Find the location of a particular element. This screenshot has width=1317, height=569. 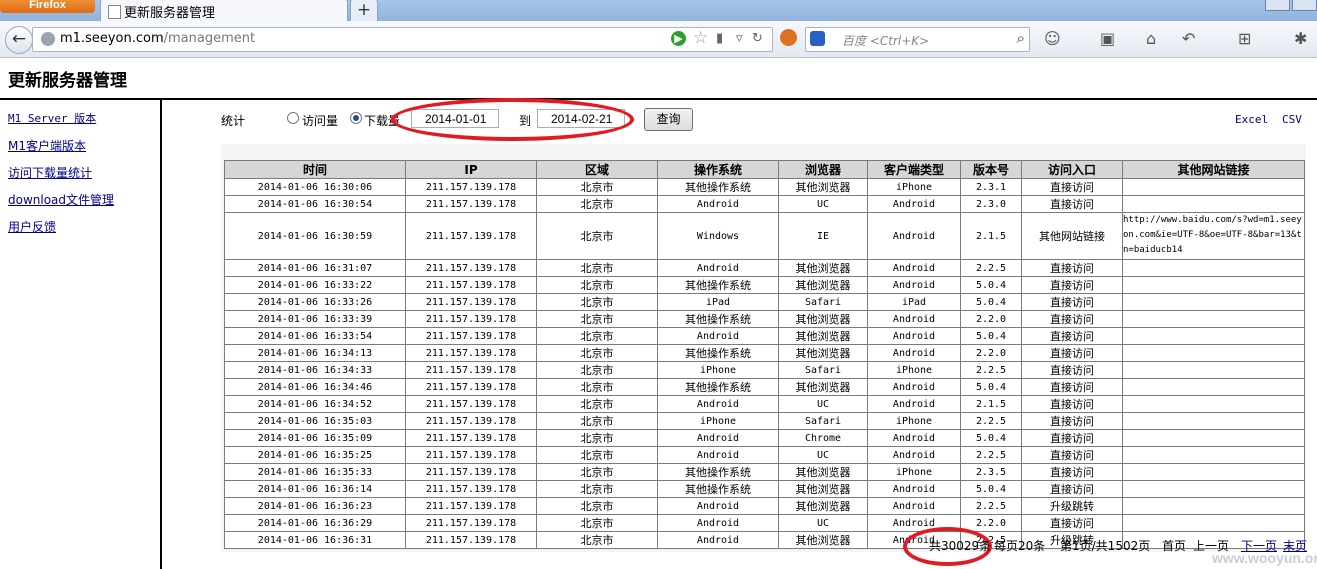

time-cell: 2014-01-06 16:34:46 is located at coordinates (315, 387).